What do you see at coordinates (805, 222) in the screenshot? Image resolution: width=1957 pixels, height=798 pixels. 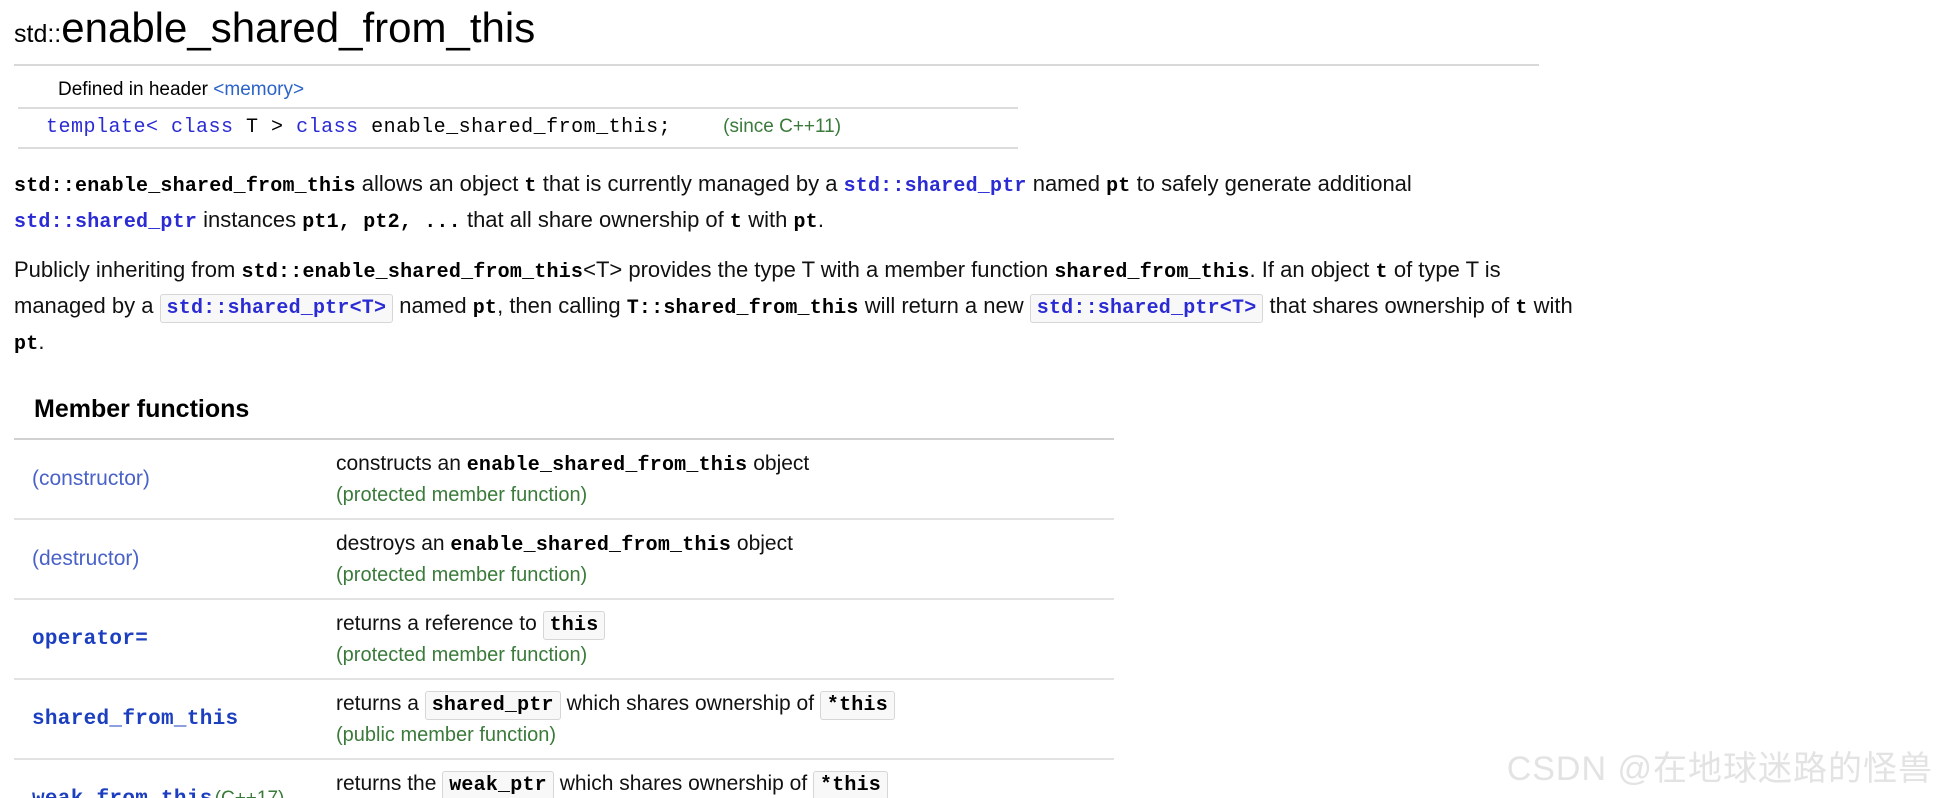 I see `code-pt-2: pt` at bounding box center [805, 222].